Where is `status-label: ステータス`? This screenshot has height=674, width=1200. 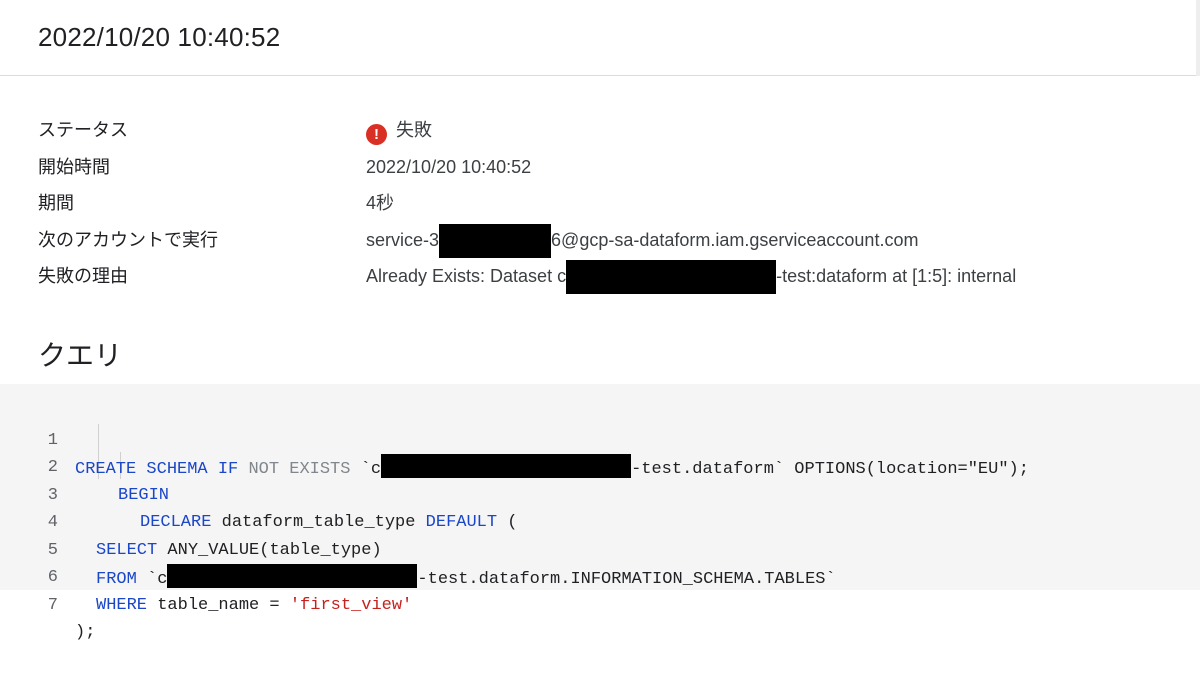
status-label: ステータス is located at coordinates (83, 130).